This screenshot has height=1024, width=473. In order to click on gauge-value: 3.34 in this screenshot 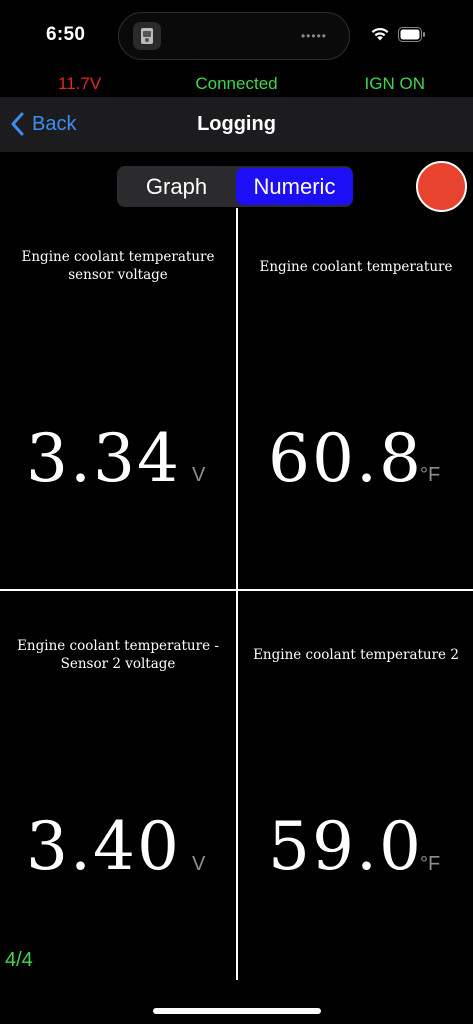, I will do `click(103, 458)`.